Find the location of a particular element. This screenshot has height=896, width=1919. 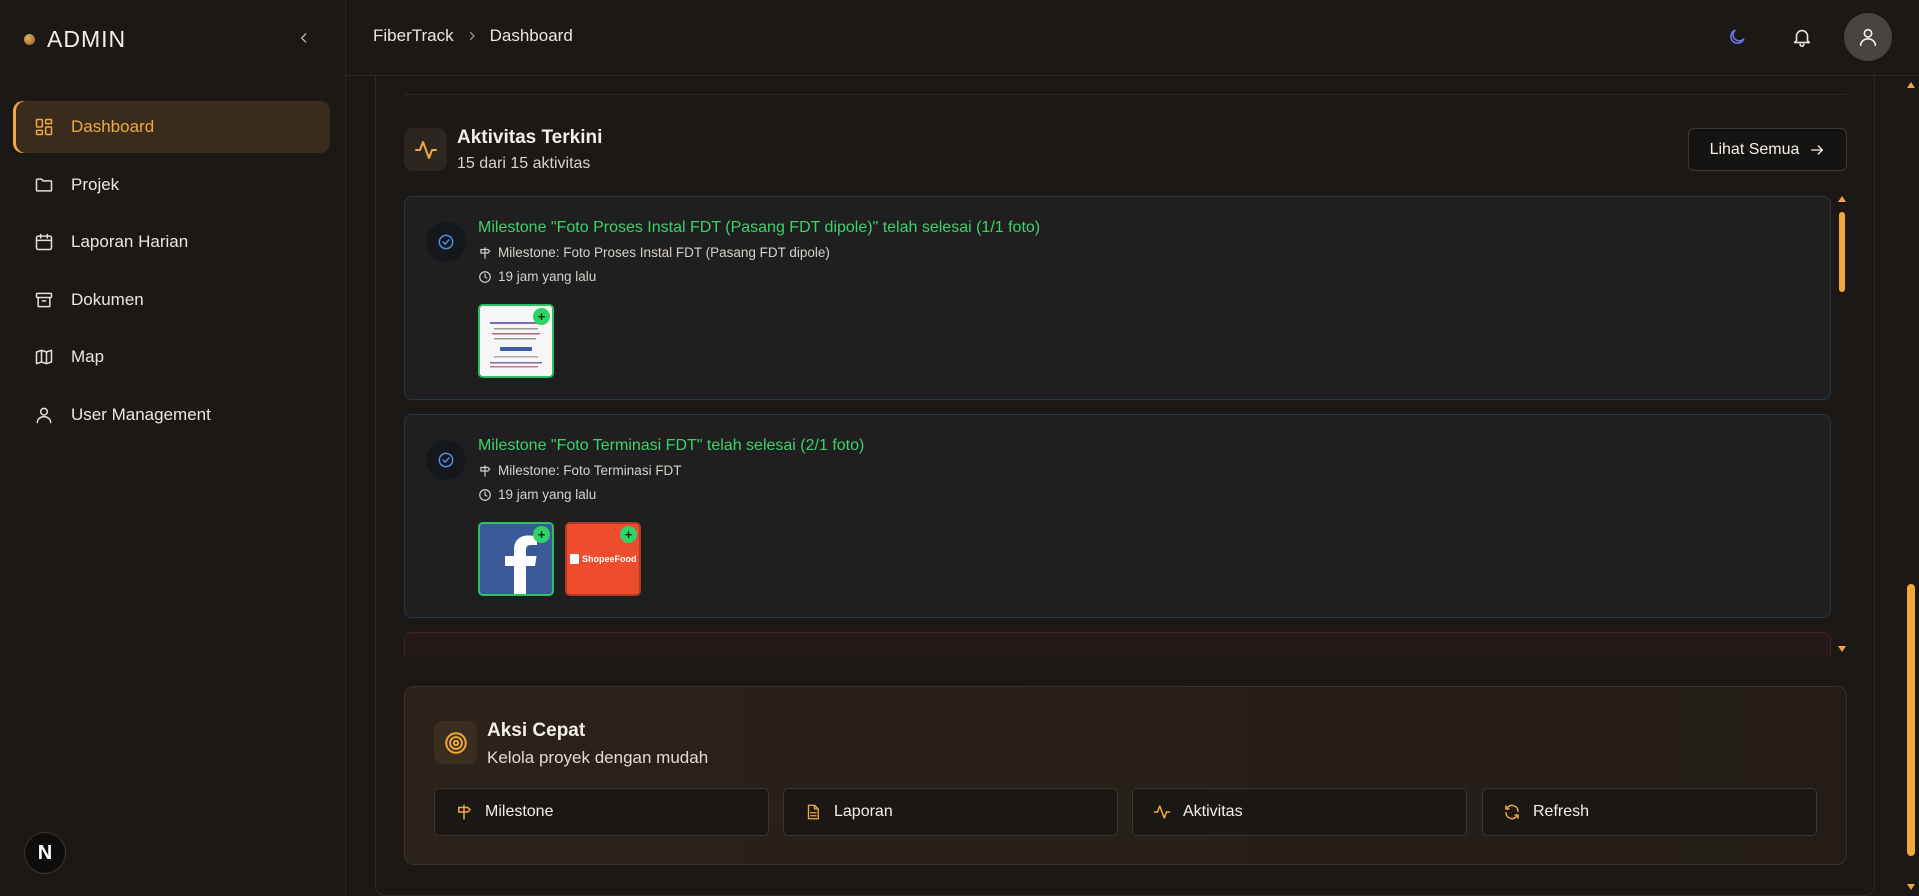

collapse-sidebar-button is located at coordinates (304, 38).